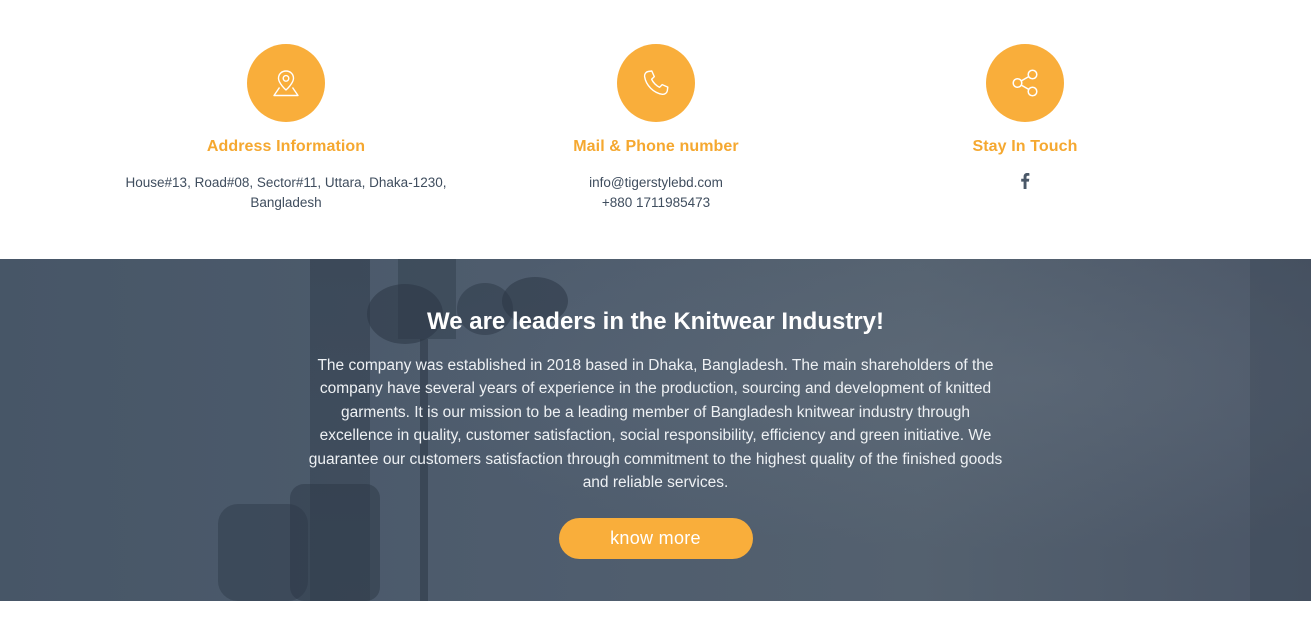  I want to click on hero-title: We are leaders in the Knitwear Industry!, so click(655, 321).